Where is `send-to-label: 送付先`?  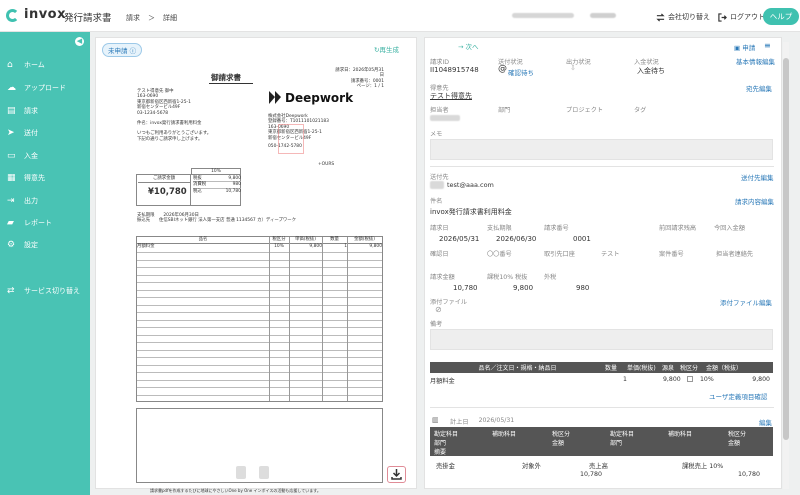 send-to-label: 送付先 is located at coordinates (439, 177).